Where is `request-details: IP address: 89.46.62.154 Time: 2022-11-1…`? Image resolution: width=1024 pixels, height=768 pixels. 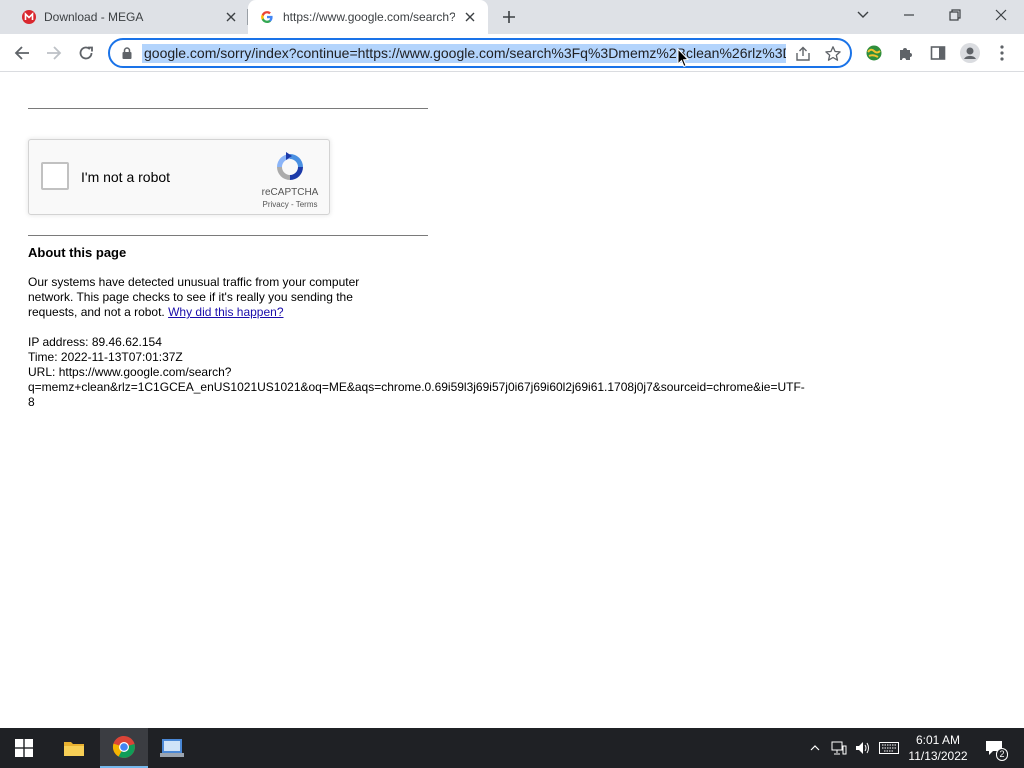 request-details: IP address: 89.46.62.154 Time: 2022-11-1… is located at coordinates (416, 372).